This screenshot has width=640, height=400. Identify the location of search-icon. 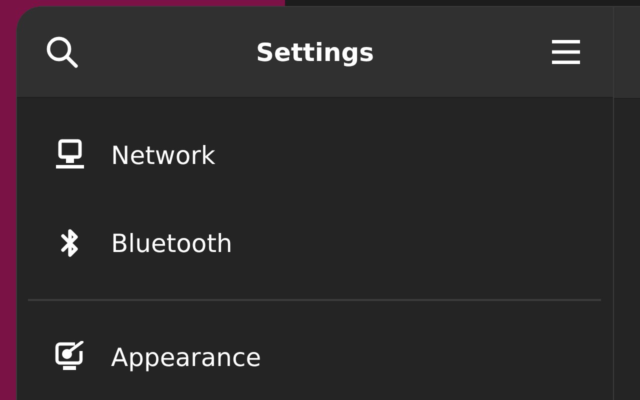
(62, 52).